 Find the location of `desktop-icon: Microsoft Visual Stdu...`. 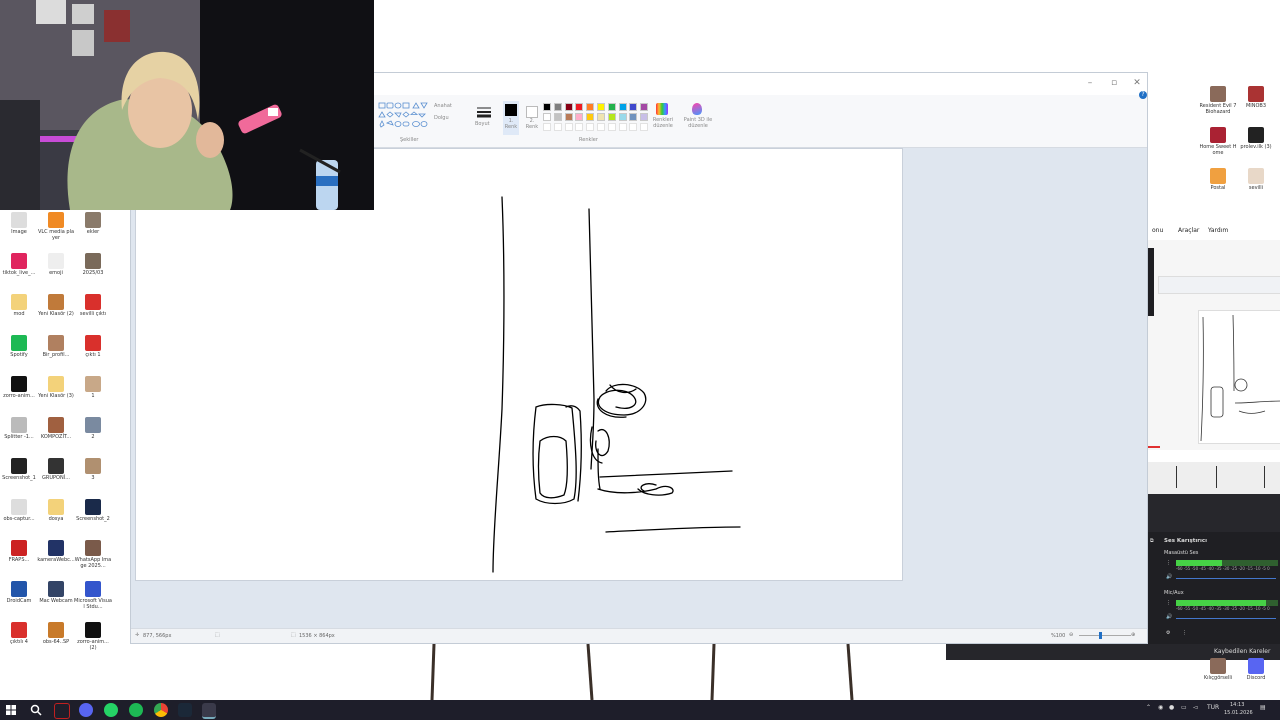

desktop-icon: Microsoft Visual Stdu... is located at coordinates (93, 595).